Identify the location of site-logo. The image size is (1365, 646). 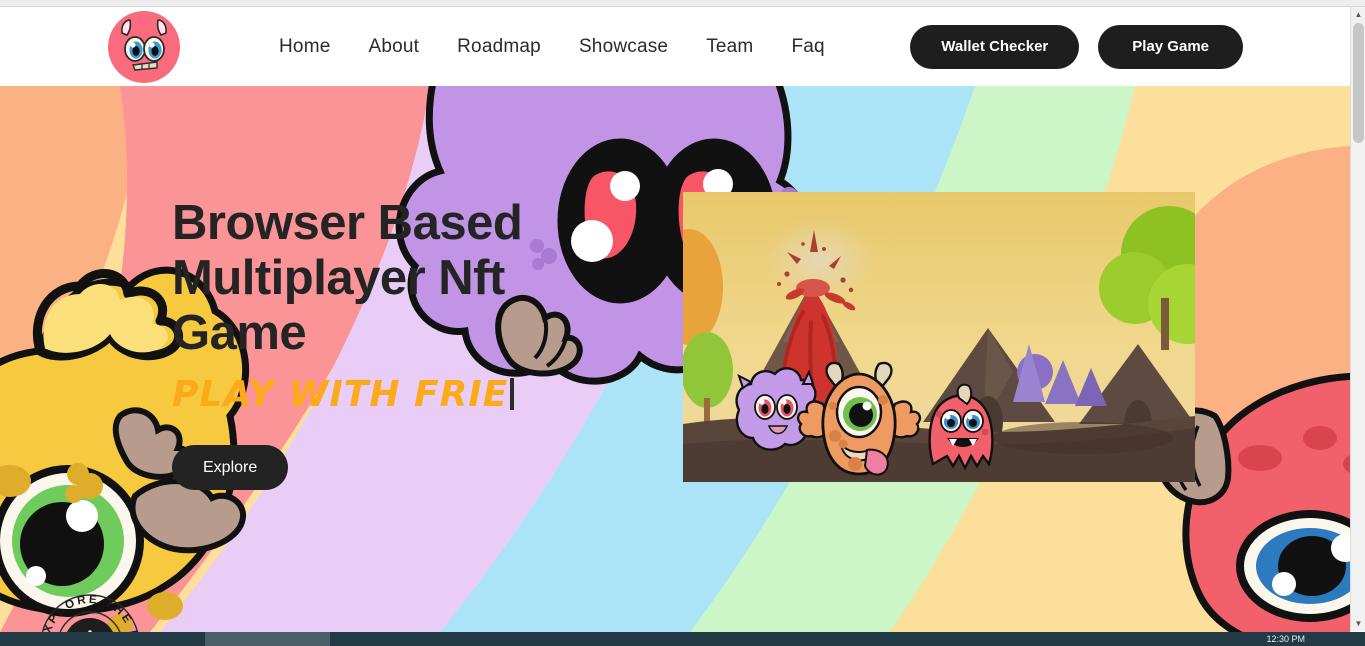
(144, 47).